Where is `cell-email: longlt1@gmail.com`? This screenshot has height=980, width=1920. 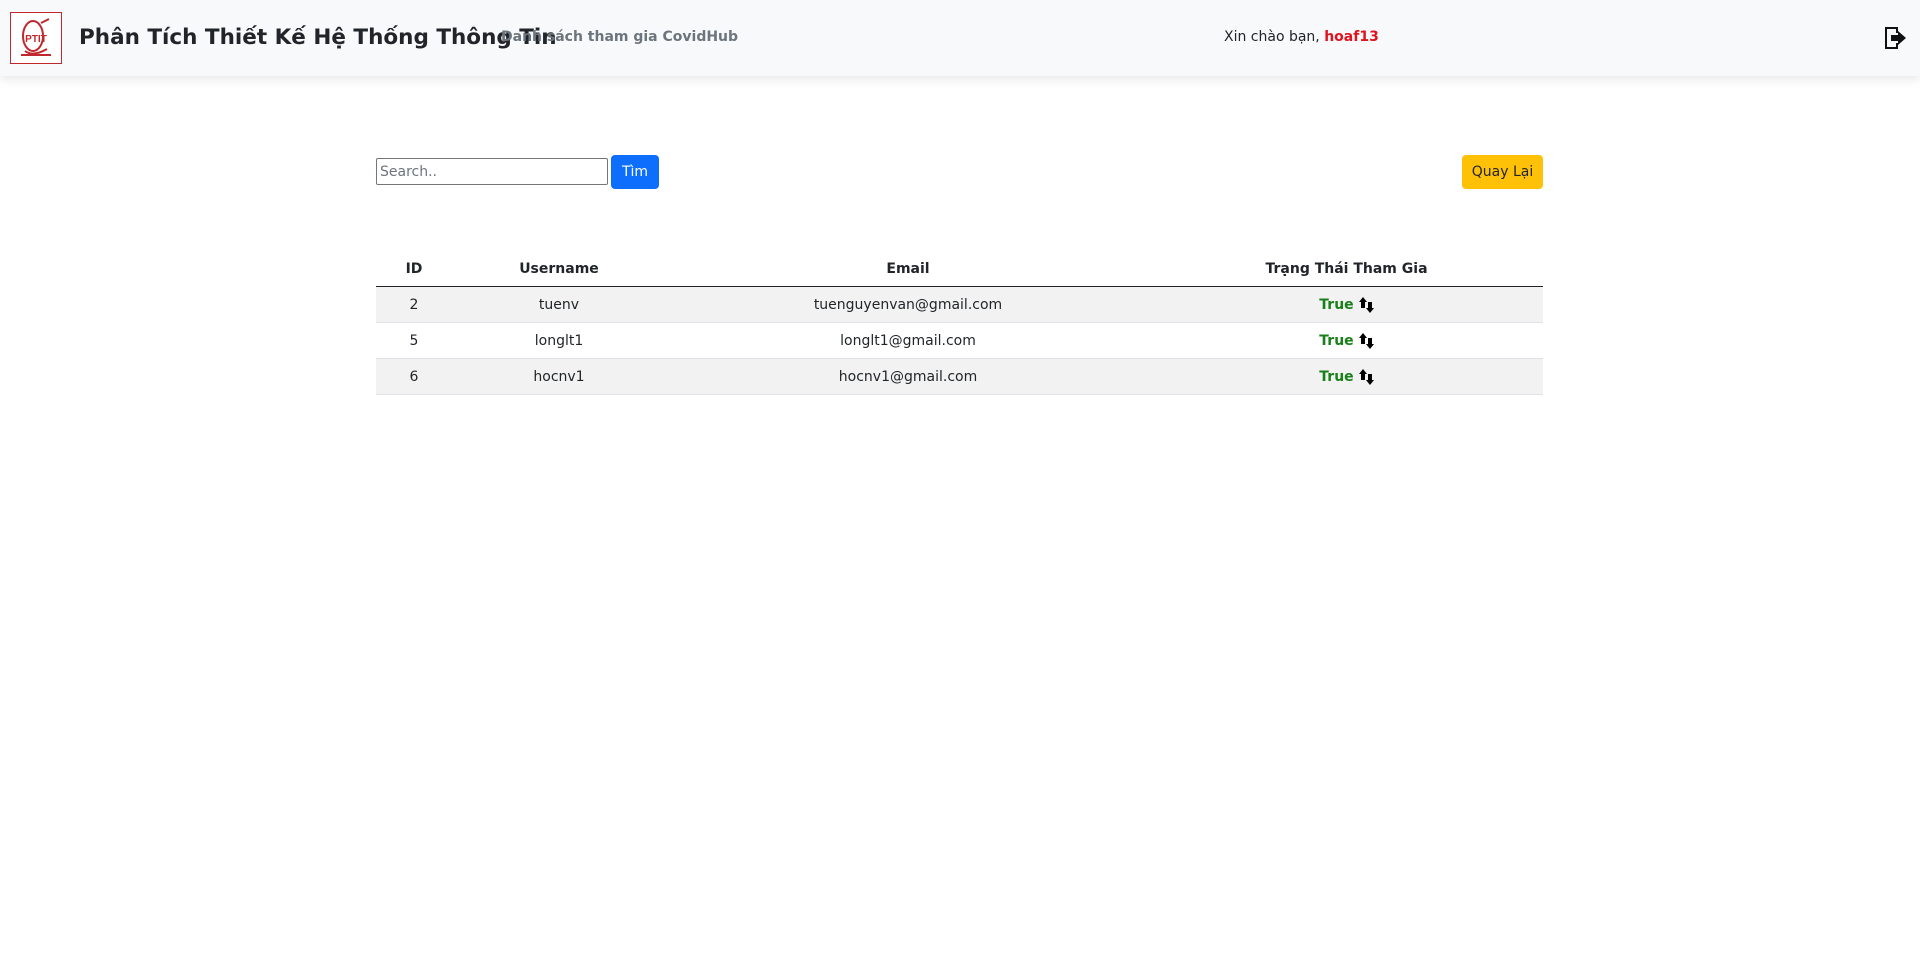 cell-email: longlt1@gmail.com is located at coordinates (908, 340).